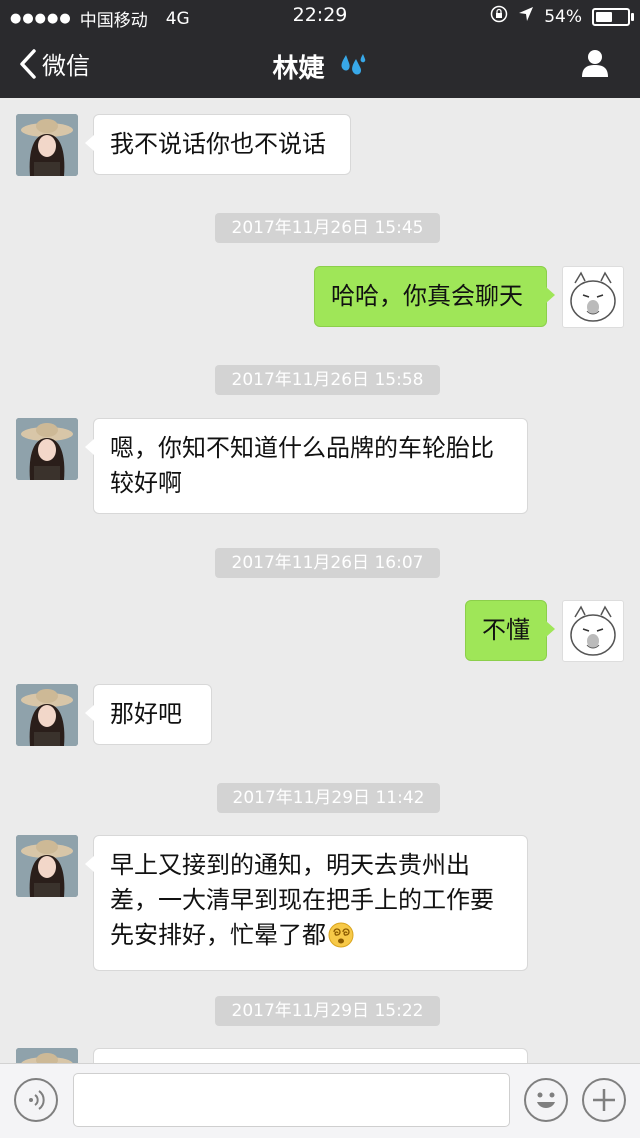 The width and height of the screenshot is (640, 1138). What do you see at coordinates (526, 16) in the screenshot?
I see `location-arrow-icon` at bounding box center [526, 16].